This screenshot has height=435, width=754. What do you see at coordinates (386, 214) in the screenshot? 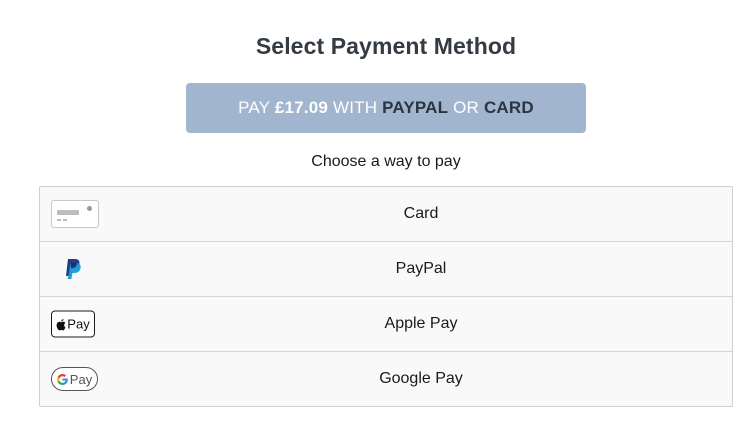
I see `payment-method-card: Card` at bounding box center [386, 214].